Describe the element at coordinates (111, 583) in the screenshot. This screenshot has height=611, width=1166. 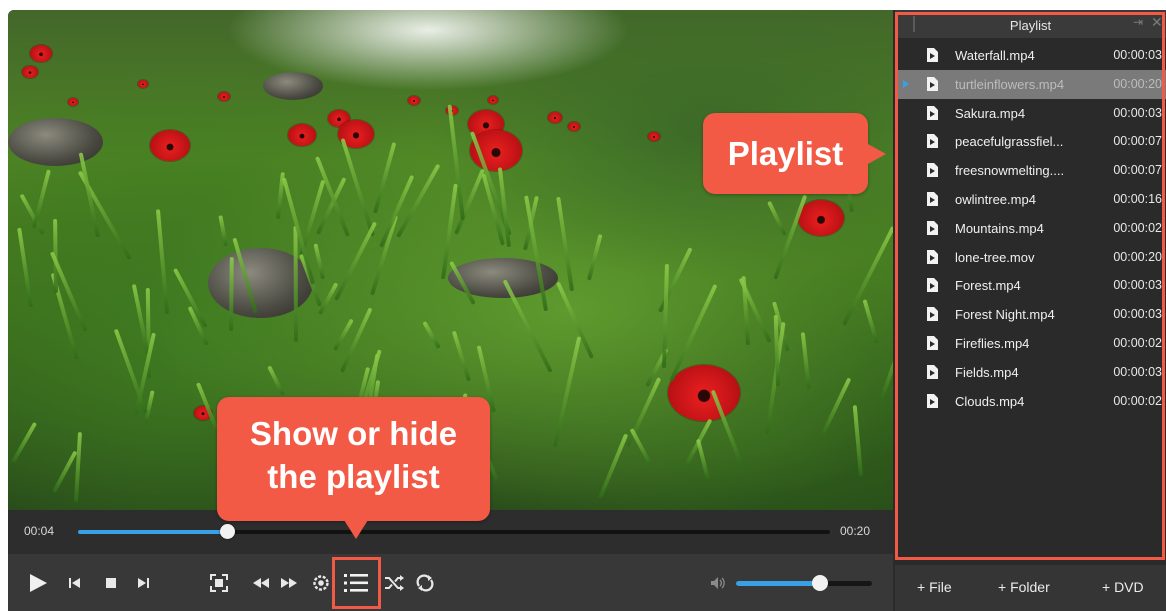
I see `stop-icon` at that location.